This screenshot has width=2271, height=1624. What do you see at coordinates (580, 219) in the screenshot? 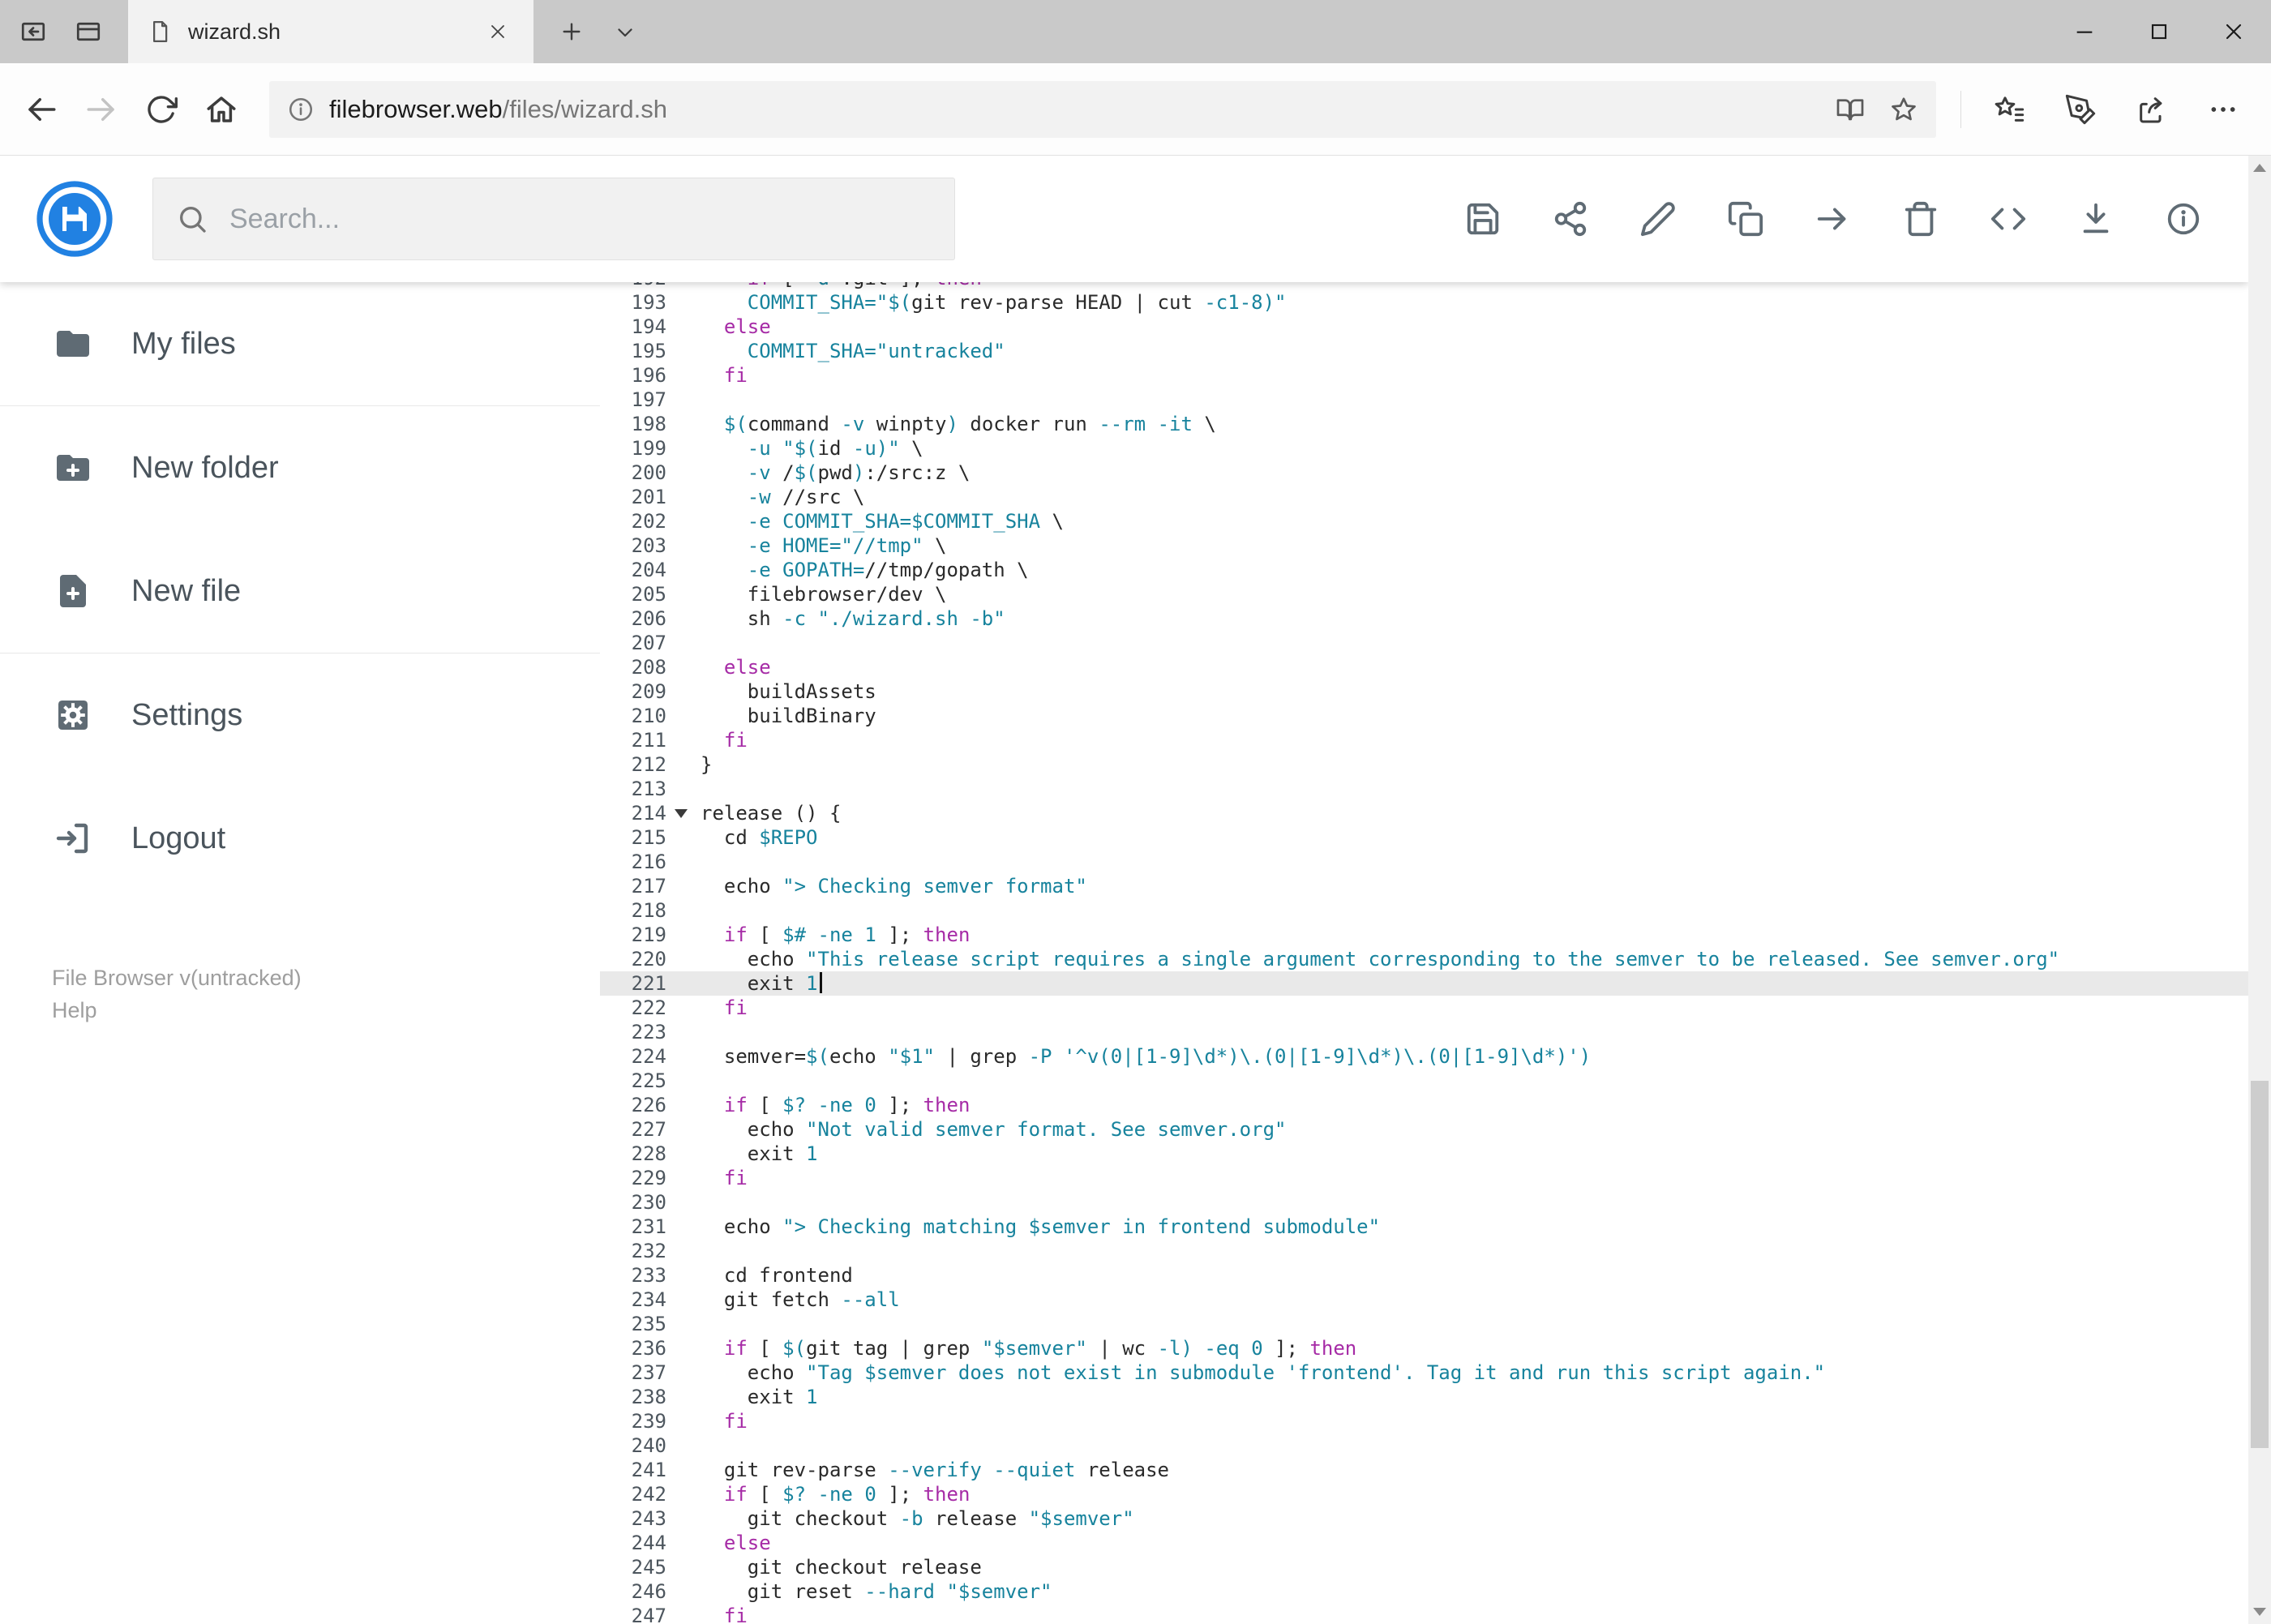
I see `search-input` at bounding box center [580, 219].